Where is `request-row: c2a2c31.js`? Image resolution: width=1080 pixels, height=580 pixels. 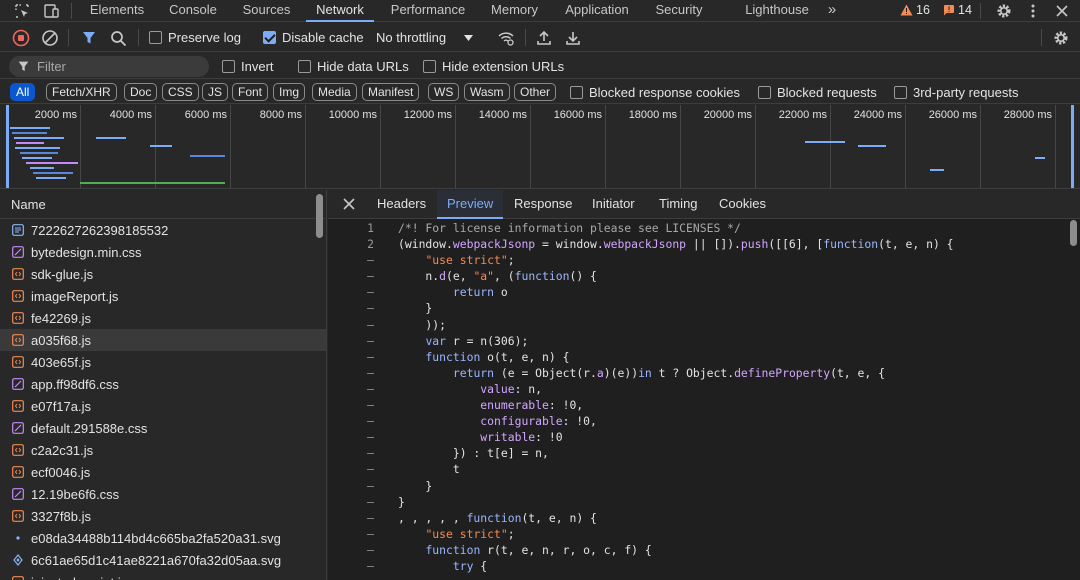 request-row: c2a2c31.js is located at coordinates (163, 450).